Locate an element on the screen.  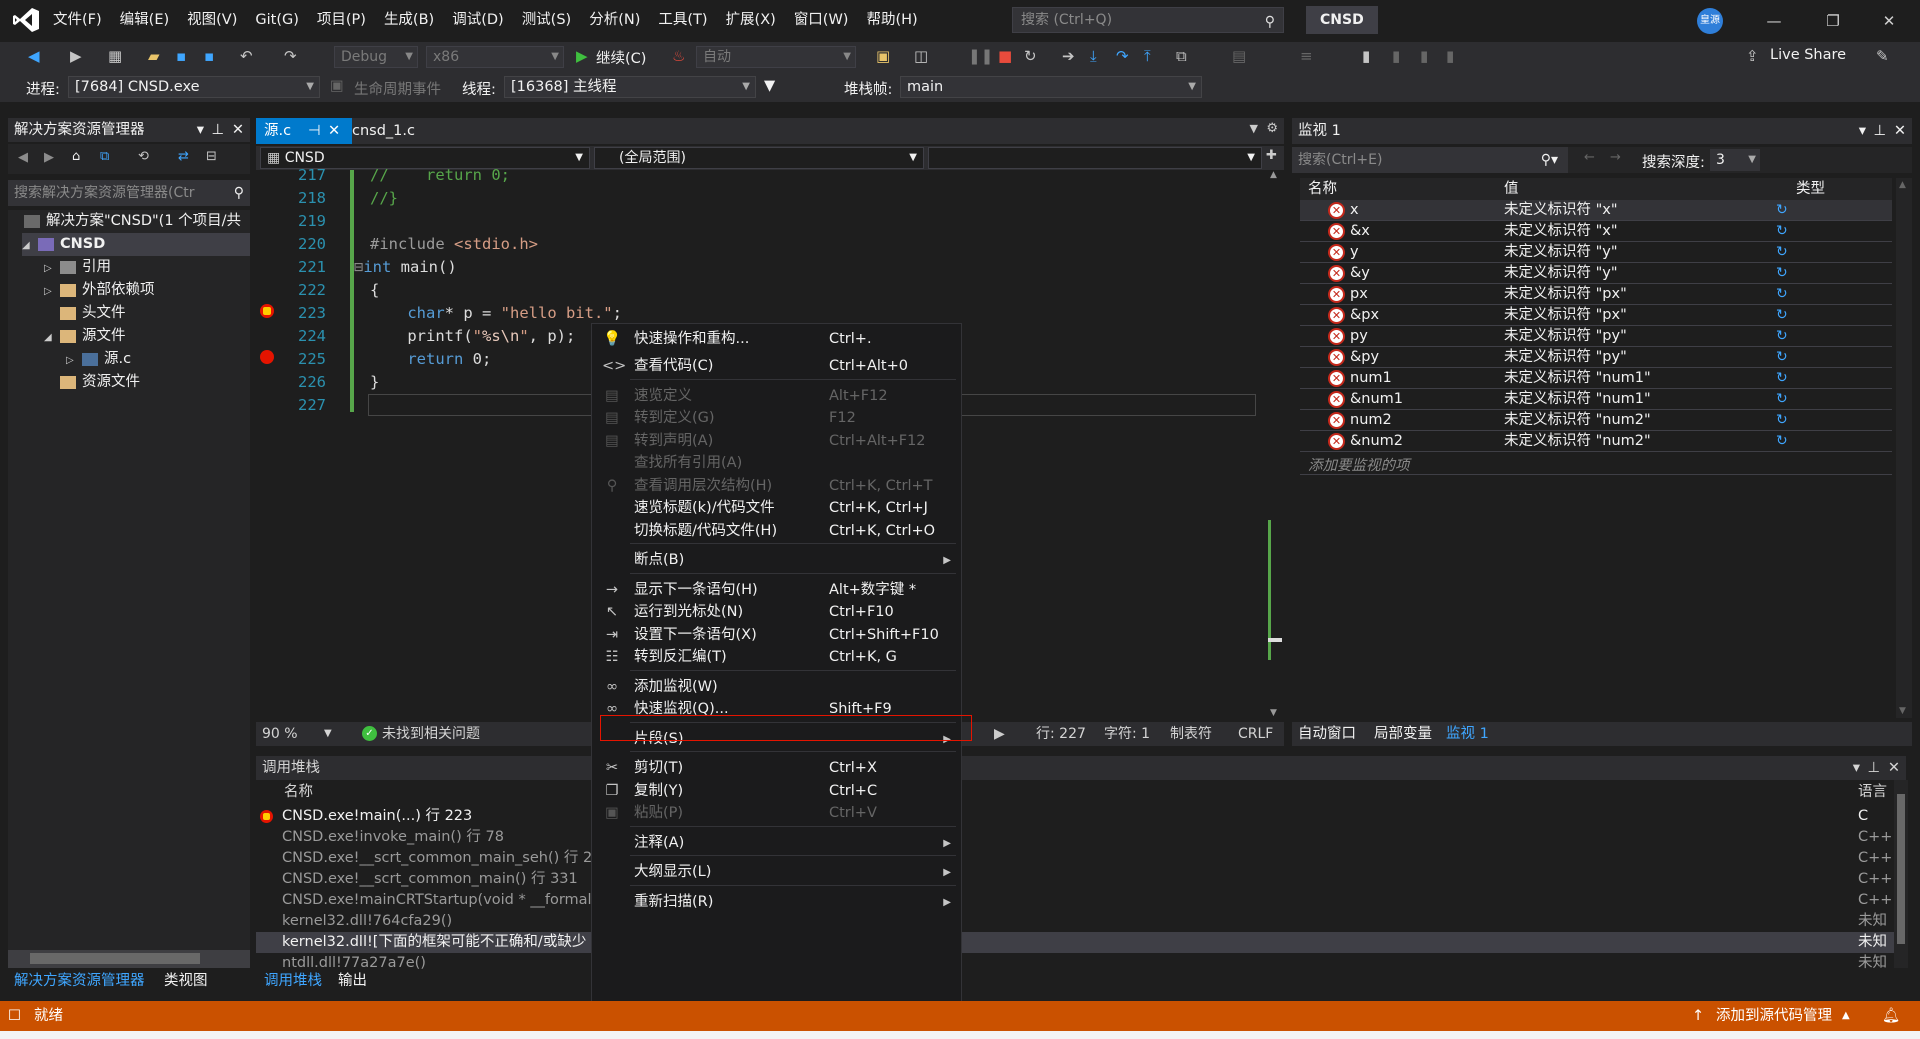
process-combo: [7684] CNSD.exe ▼ is located at coordinates (194, 87).